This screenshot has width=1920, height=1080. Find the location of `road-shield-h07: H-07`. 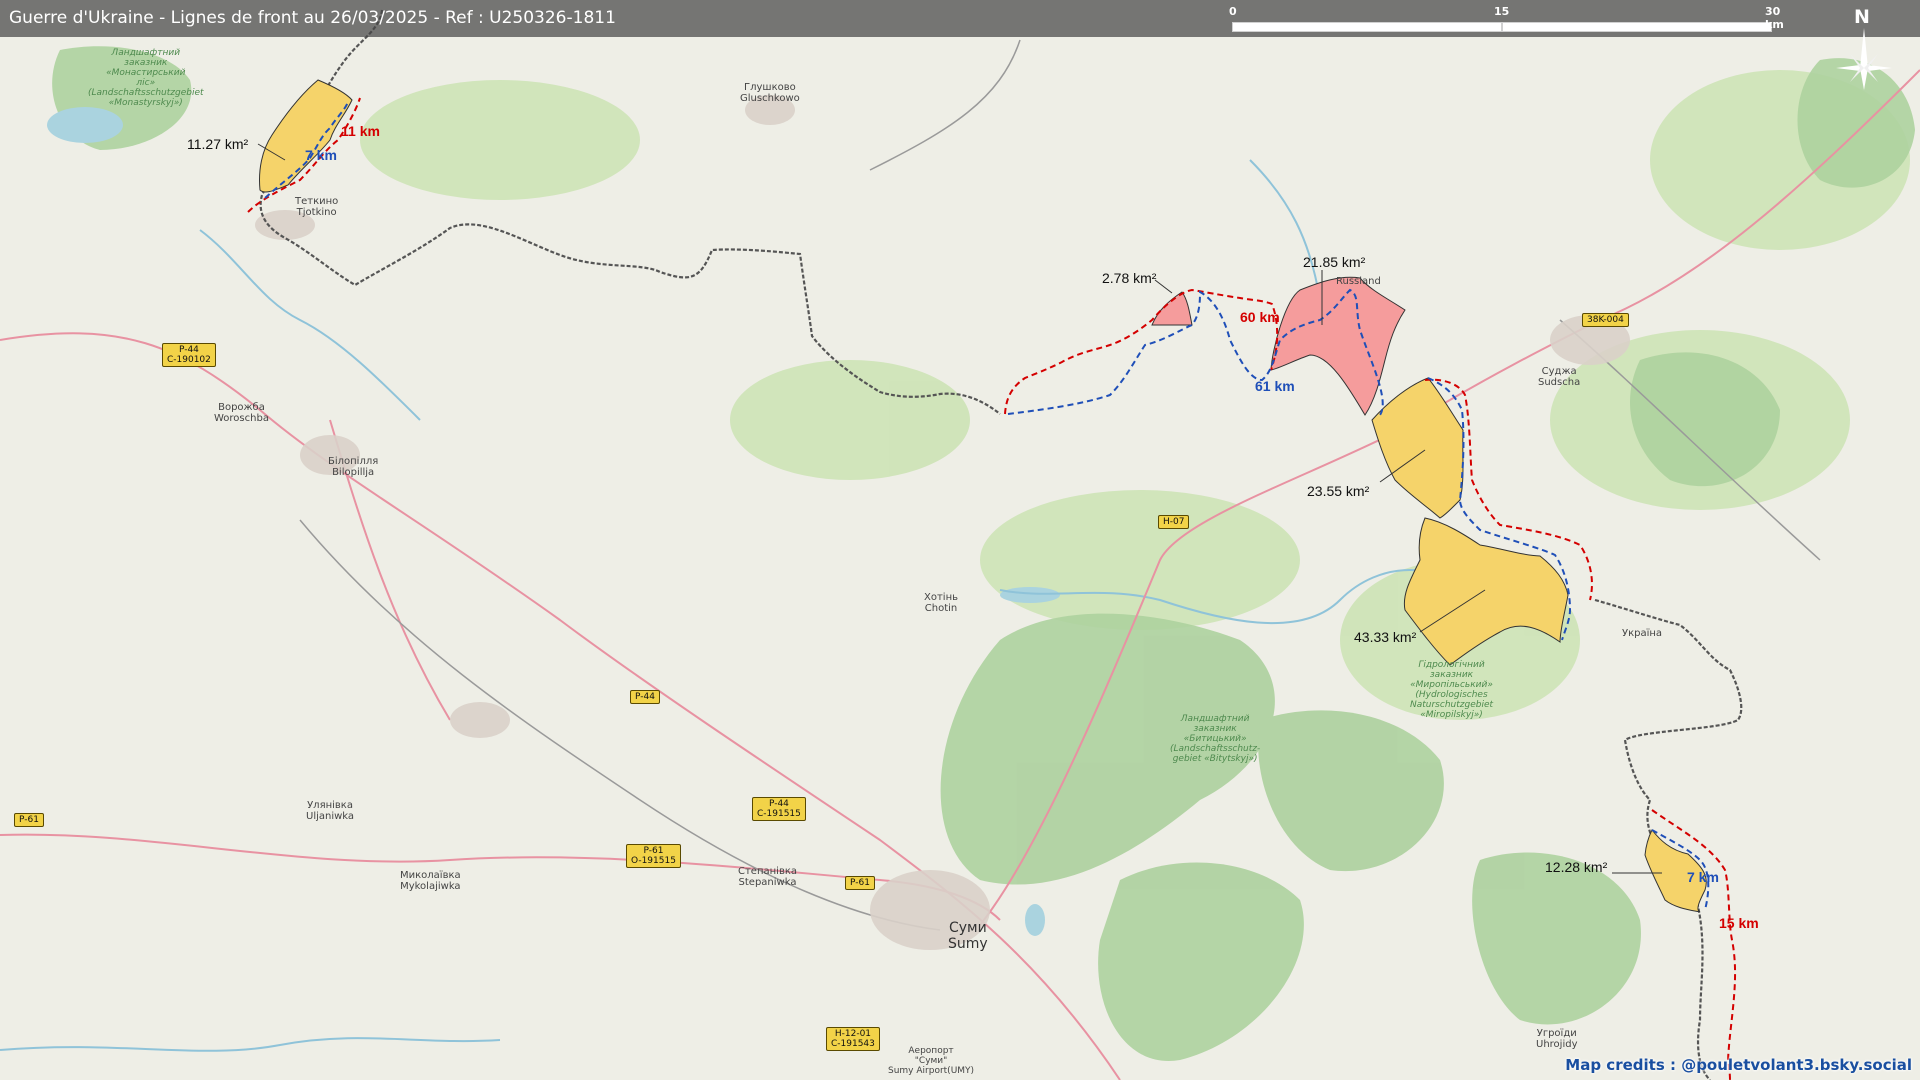

road-shield-h07: H-07 is located at coordinates (1174, 522).